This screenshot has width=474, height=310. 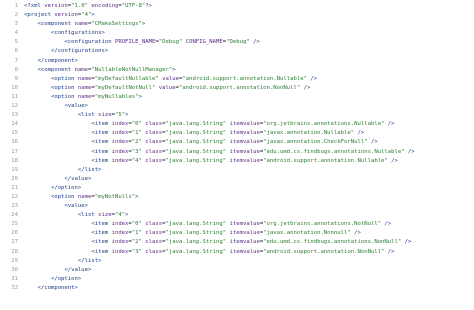 I want to click on token-attr: itemvalue, so click(x=244, y=142).